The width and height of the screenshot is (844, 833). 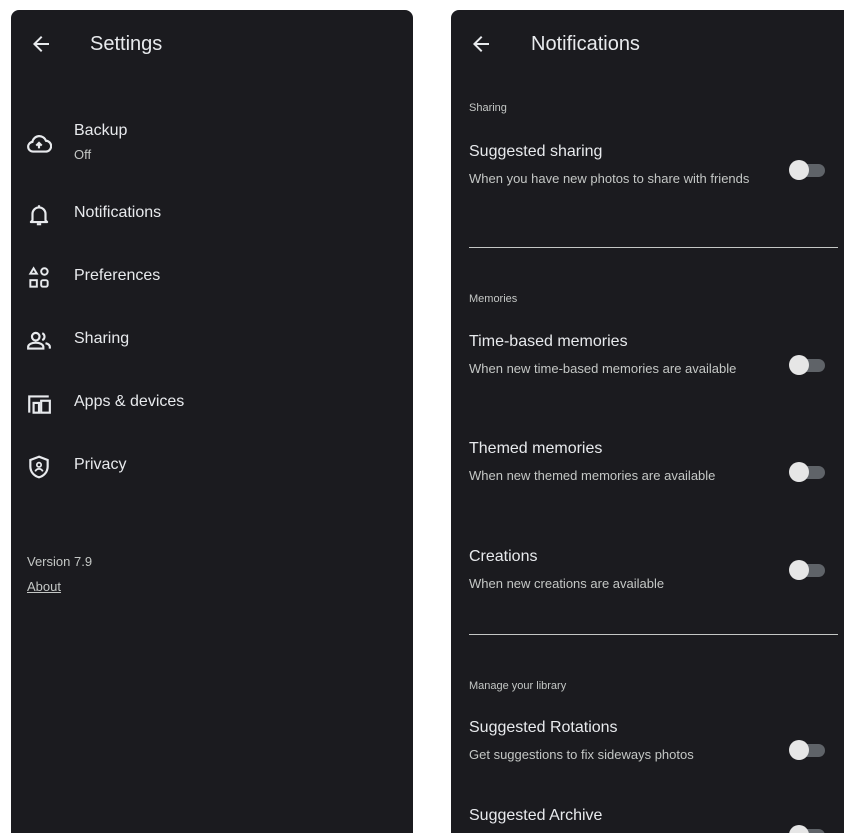 I want to click on suggested-rotations-toggle, so click(x=809, y=750).